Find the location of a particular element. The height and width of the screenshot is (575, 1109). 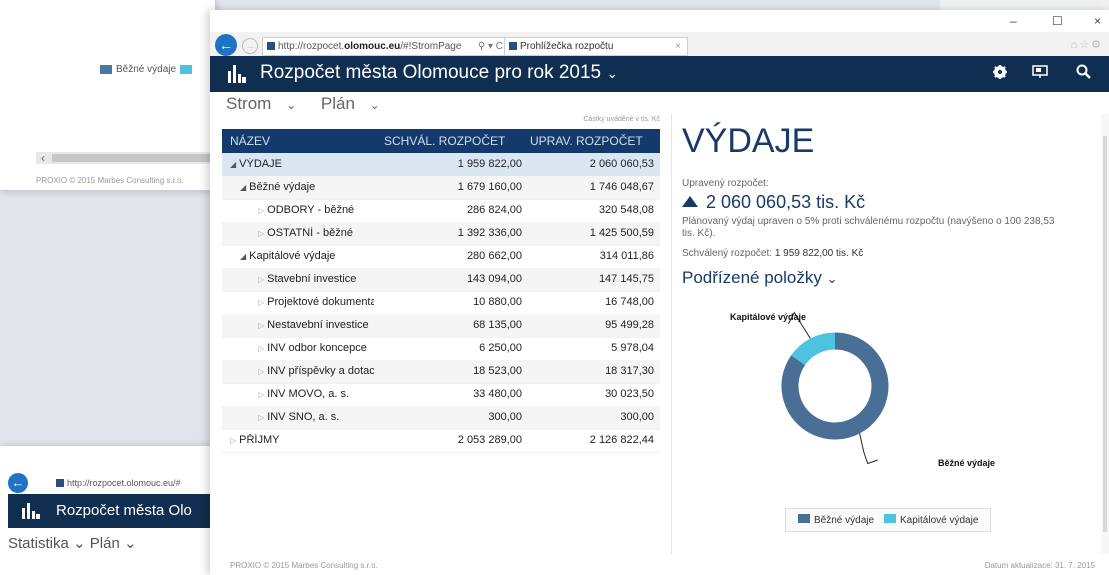

row-name: Stavební investice is located at coordinates (312, 279).